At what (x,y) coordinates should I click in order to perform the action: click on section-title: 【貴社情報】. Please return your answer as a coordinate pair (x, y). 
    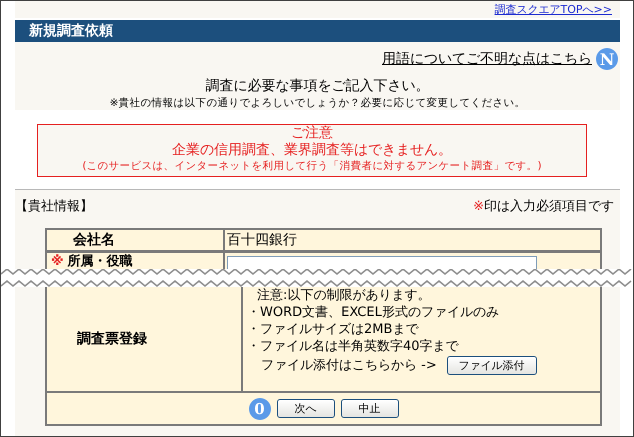
    Looking at the image, I should click on (54, 207).